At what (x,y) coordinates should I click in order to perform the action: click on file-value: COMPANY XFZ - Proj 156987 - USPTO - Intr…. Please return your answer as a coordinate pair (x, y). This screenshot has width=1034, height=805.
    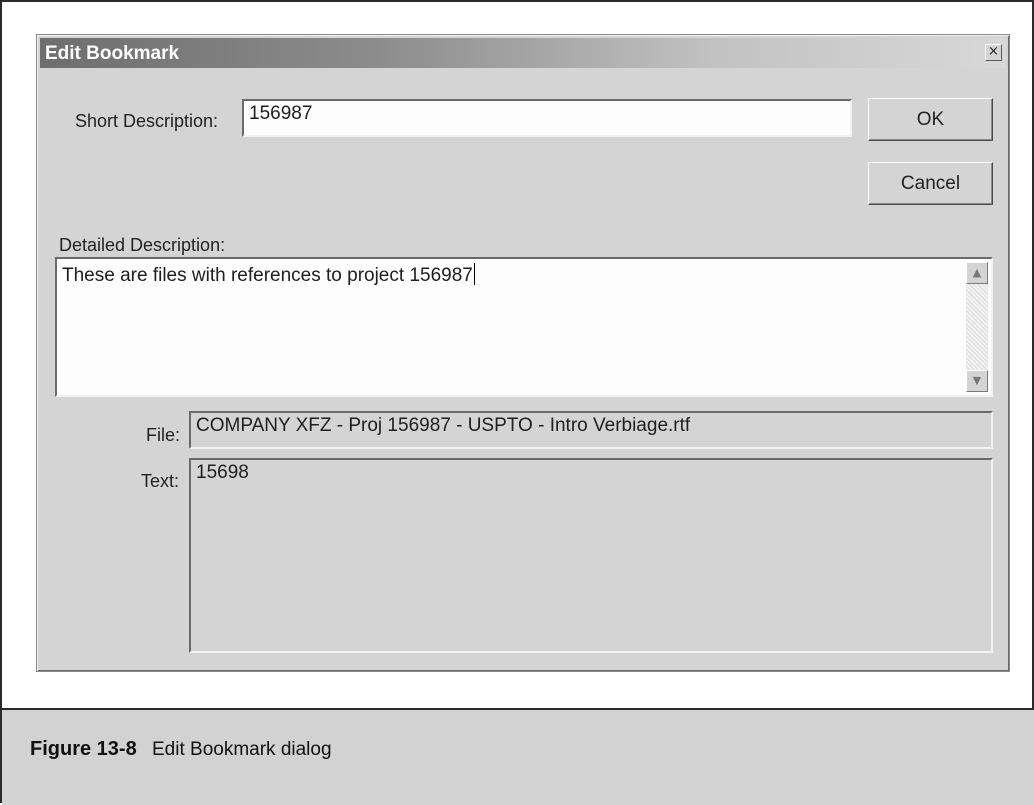
    Looking at the image, I should click on (443, 425).